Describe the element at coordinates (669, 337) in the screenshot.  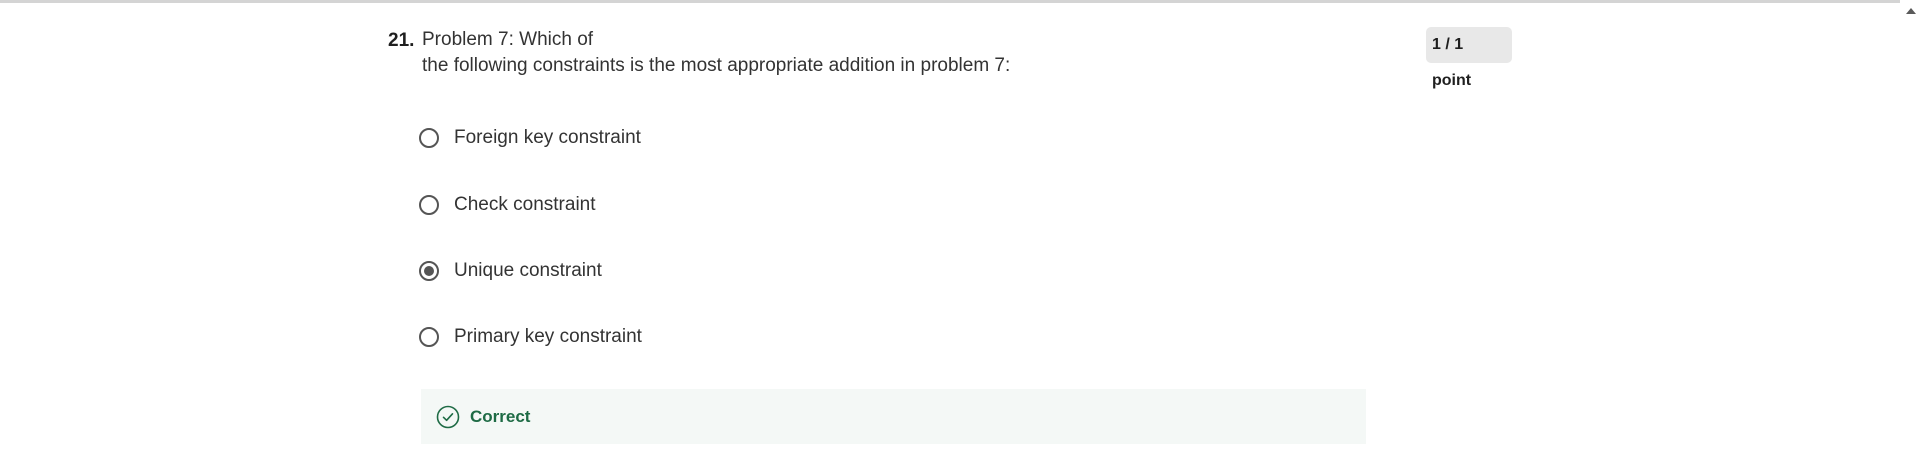
I see `option-primary-key: Primary key constraint` at that location.